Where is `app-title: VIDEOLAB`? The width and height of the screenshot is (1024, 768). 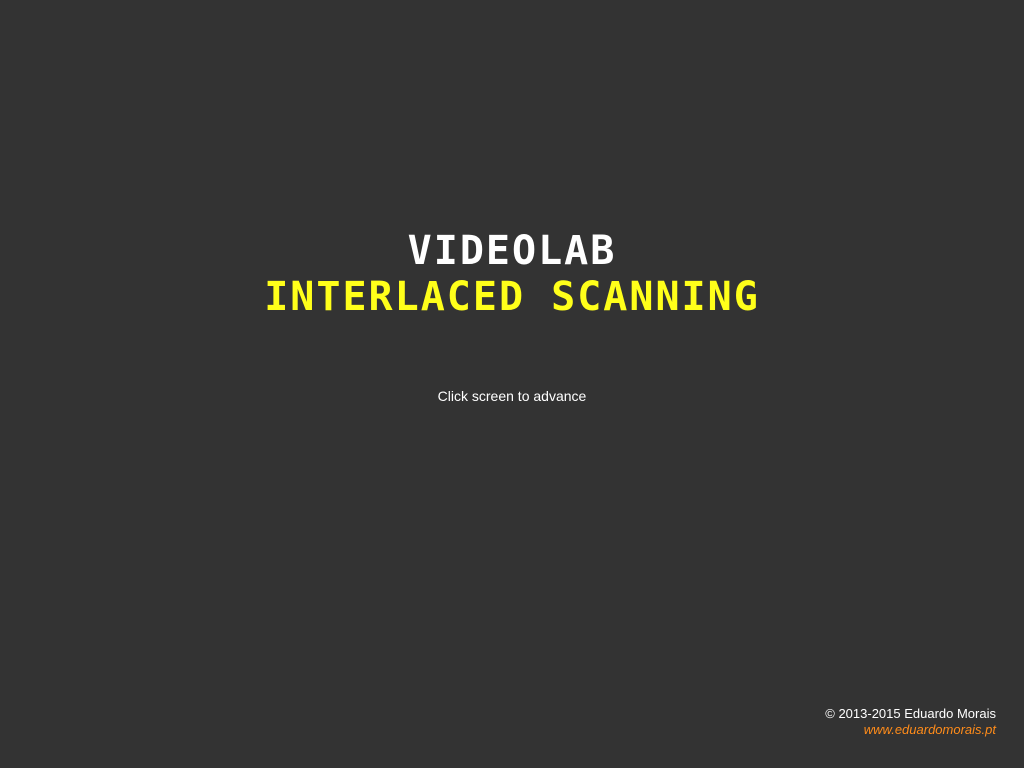 app-title: VIDEOLAB is located at coordinates (512, 251).